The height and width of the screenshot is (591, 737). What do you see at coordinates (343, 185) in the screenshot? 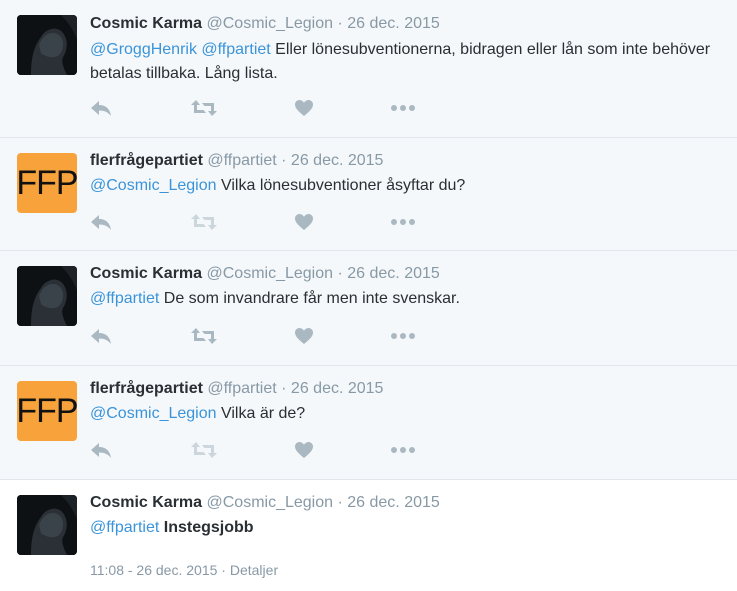
I see `tweet-body: Vilka lönesubventioner åsyftar du?` at bounding box center [343, 185].